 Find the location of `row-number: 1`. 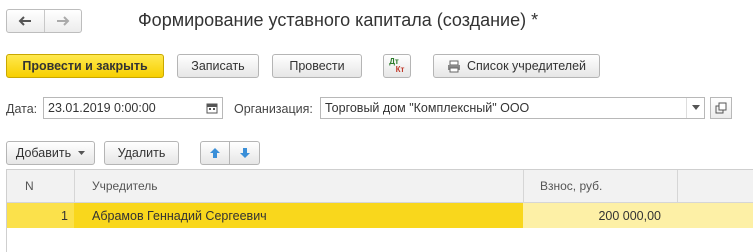

row-number: 1 is located at coordinates (40, 215).